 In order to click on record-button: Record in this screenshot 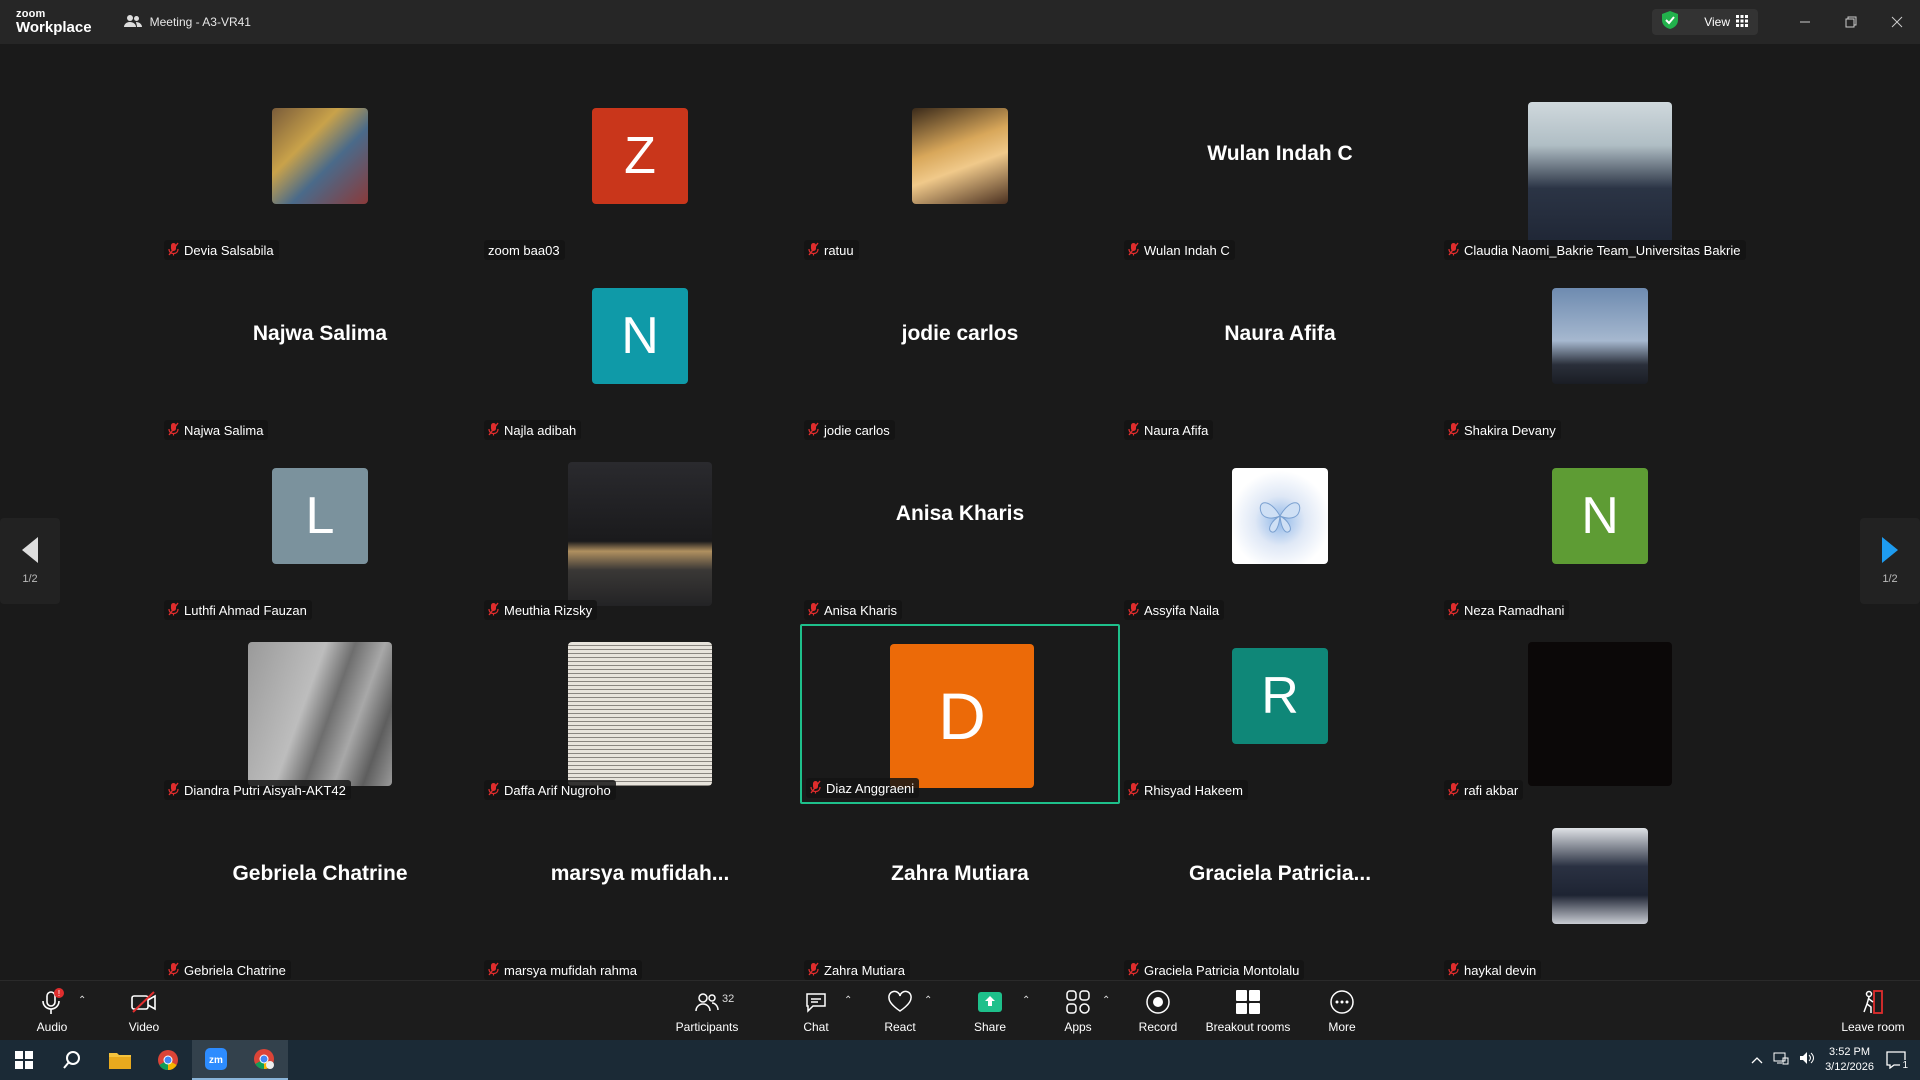, I will do `click(1158, 1011)`.